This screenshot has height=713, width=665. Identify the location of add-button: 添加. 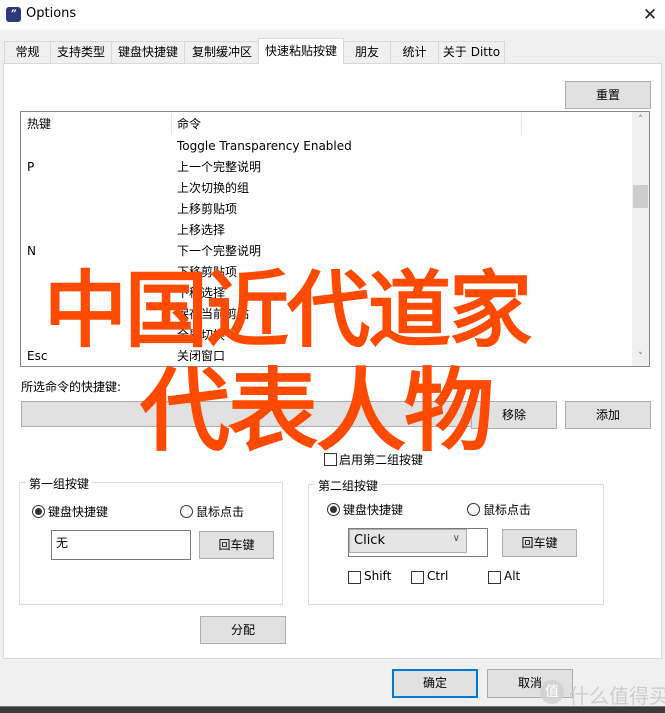
(608, 415).